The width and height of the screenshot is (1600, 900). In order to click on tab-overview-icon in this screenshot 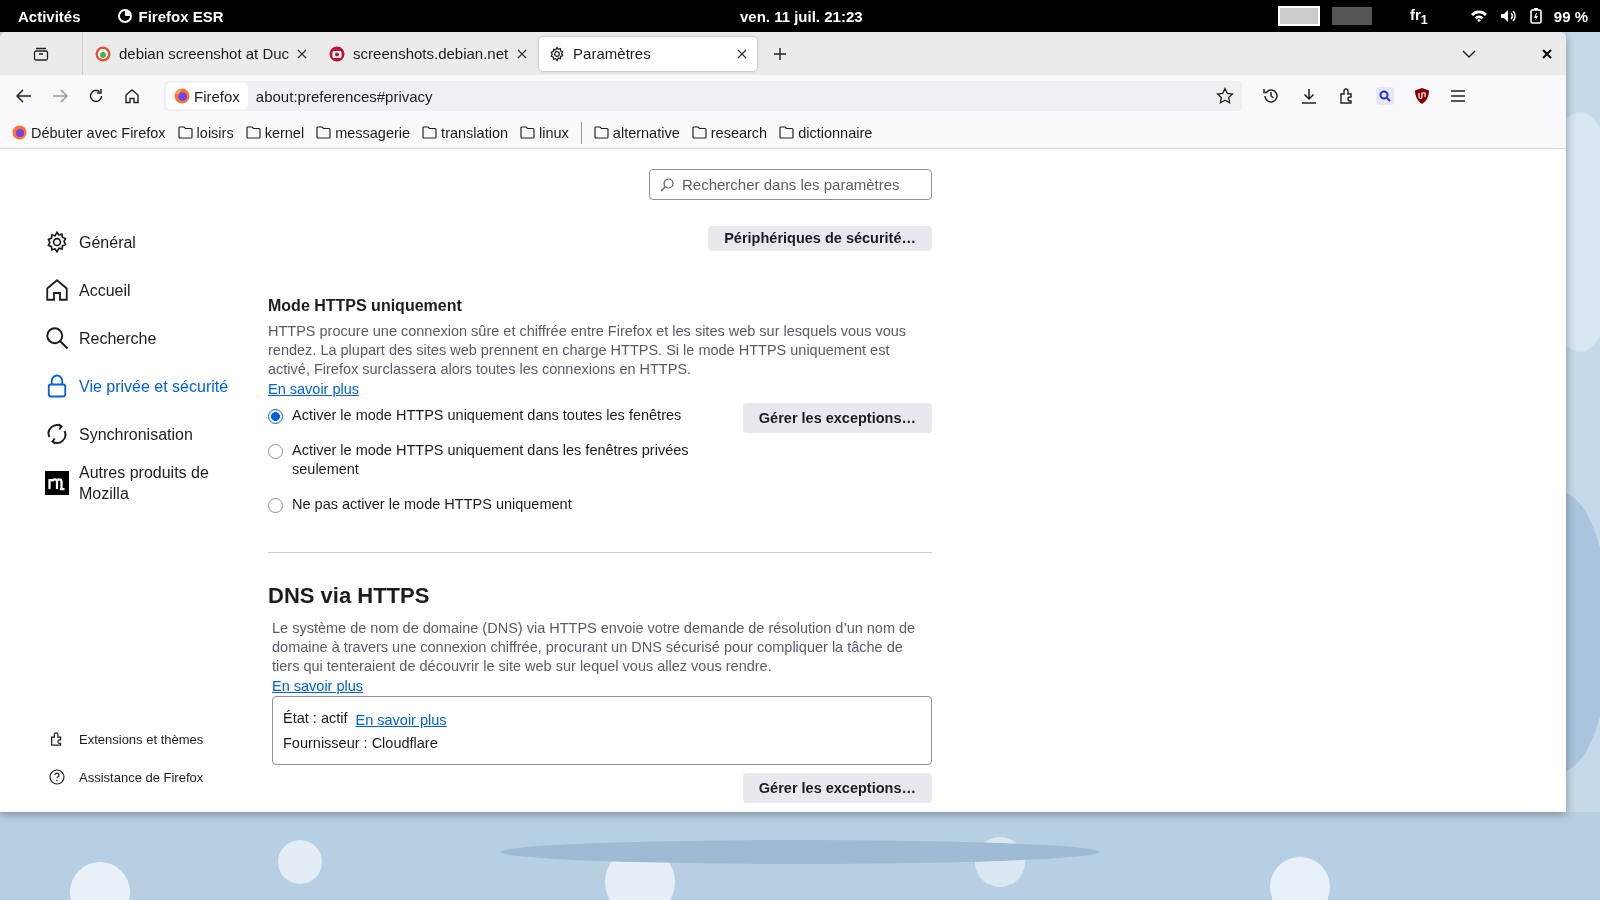, I will do `click(41, 53)`.